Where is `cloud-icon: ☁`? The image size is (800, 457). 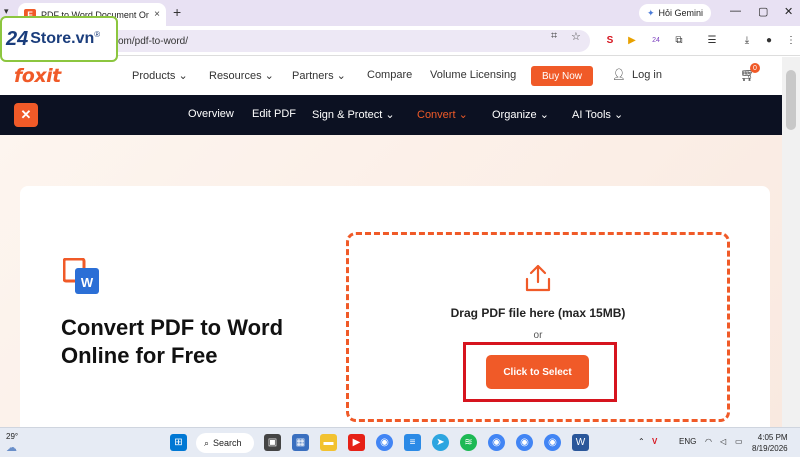
cloud-icon: ☁ is located at coordinates (11, 448).